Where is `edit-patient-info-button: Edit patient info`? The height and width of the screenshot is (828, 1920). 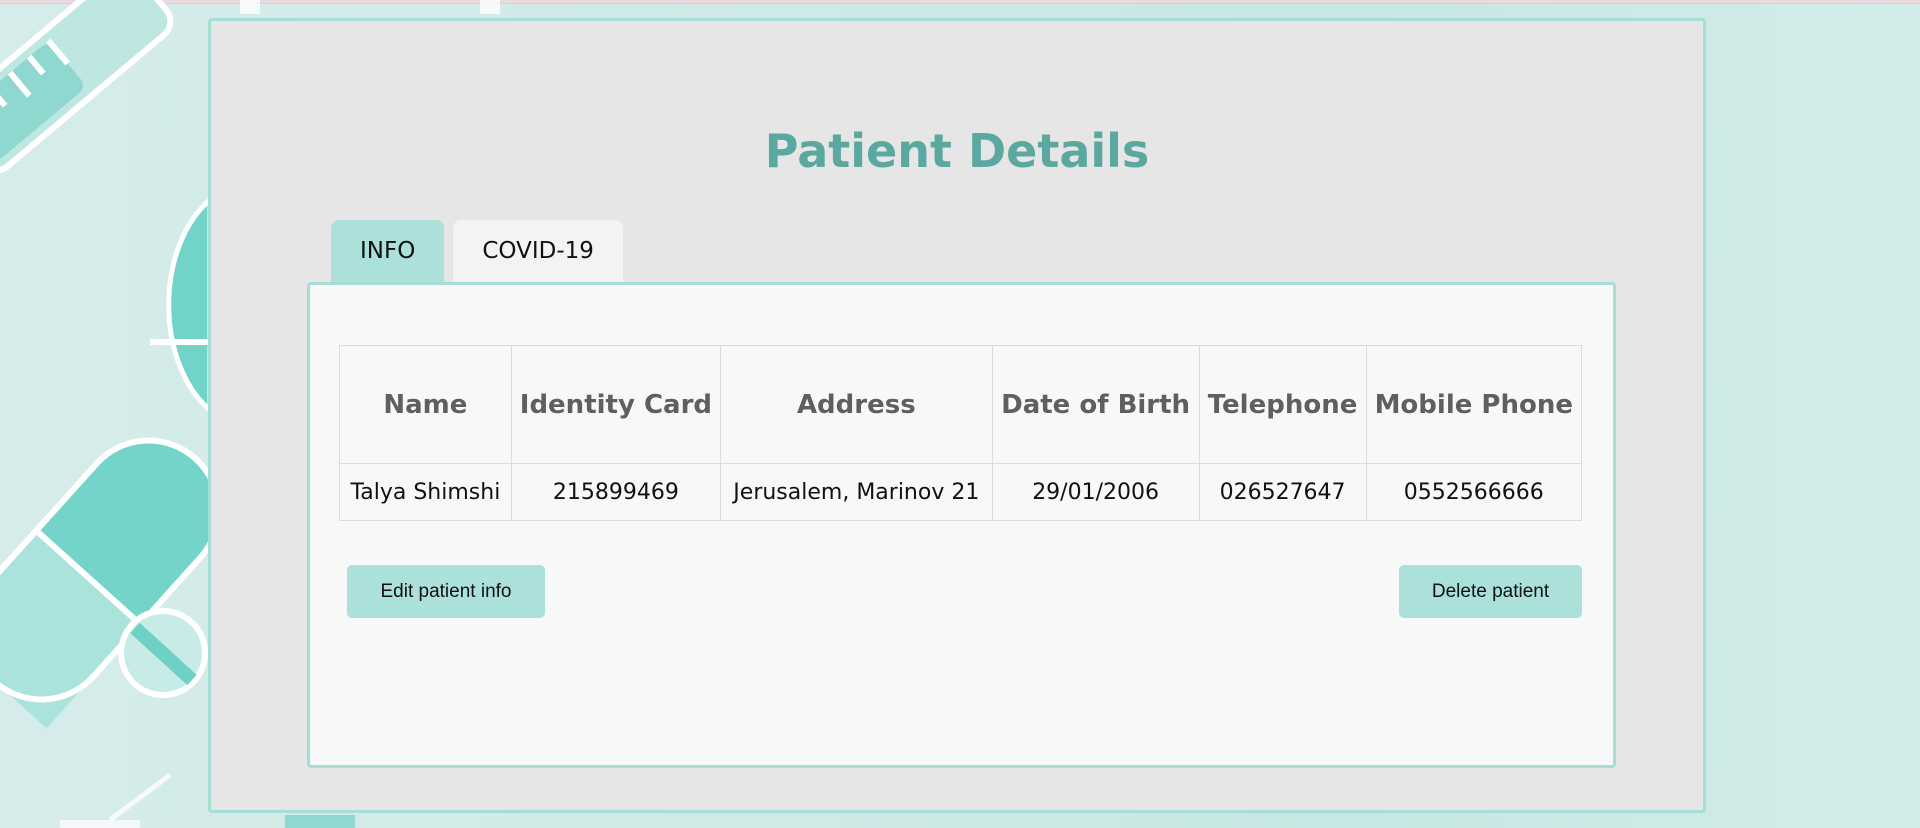
edit-patient-info-button: Edit patient info is located at coordinates (446, 591).